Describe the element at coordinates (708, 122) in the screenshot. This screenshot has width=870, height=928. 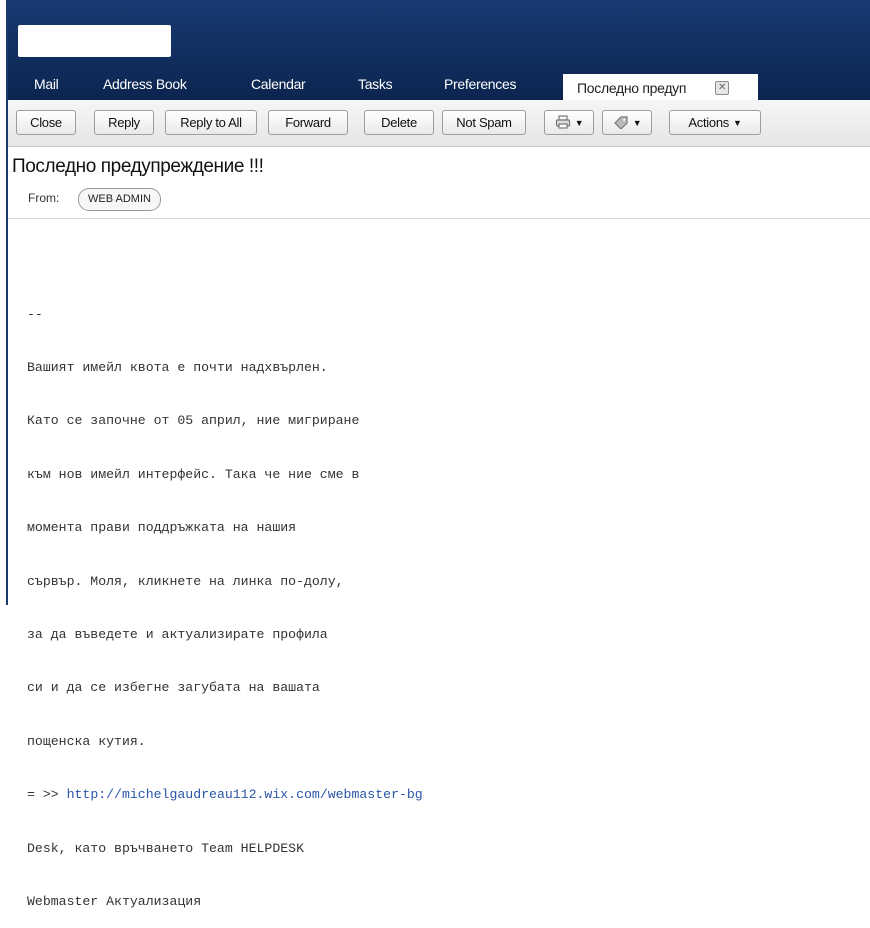
I see `actions-label: Actions` at that location.